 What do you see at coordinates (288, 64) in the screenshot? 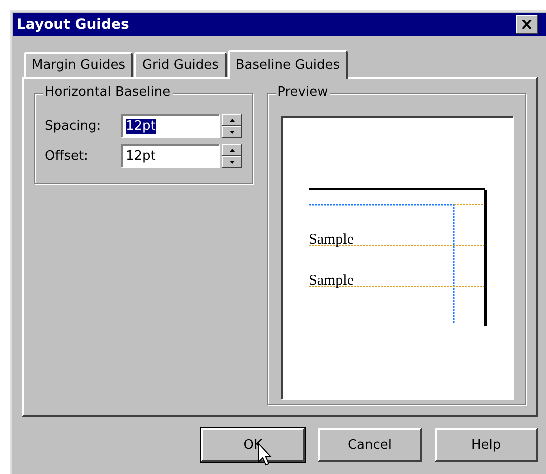
I see `tab: Baseline Guides` at bounding box center [288, 64].